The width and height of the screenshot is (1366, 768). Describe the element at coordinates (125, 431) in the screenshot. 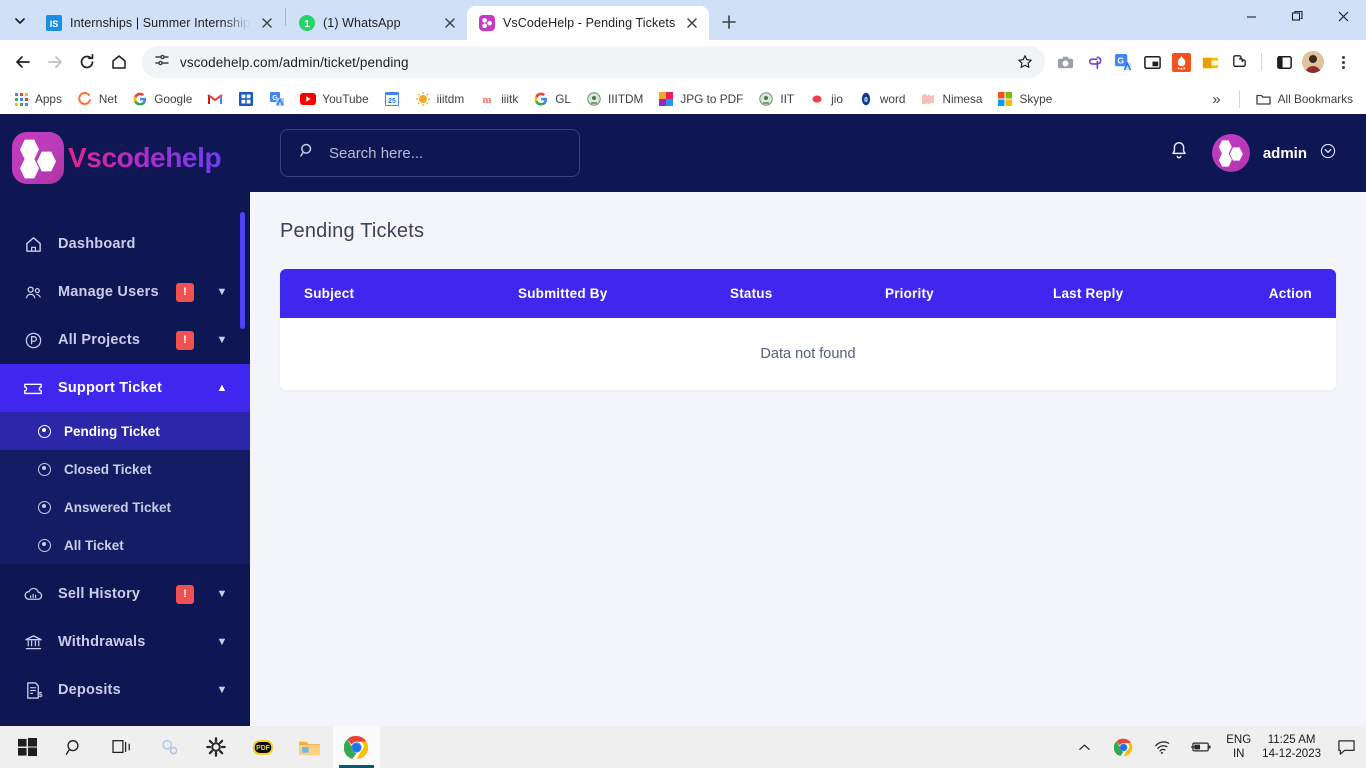

I see `sidebar-item-pending-ticket: Pending Ticket` at that location.